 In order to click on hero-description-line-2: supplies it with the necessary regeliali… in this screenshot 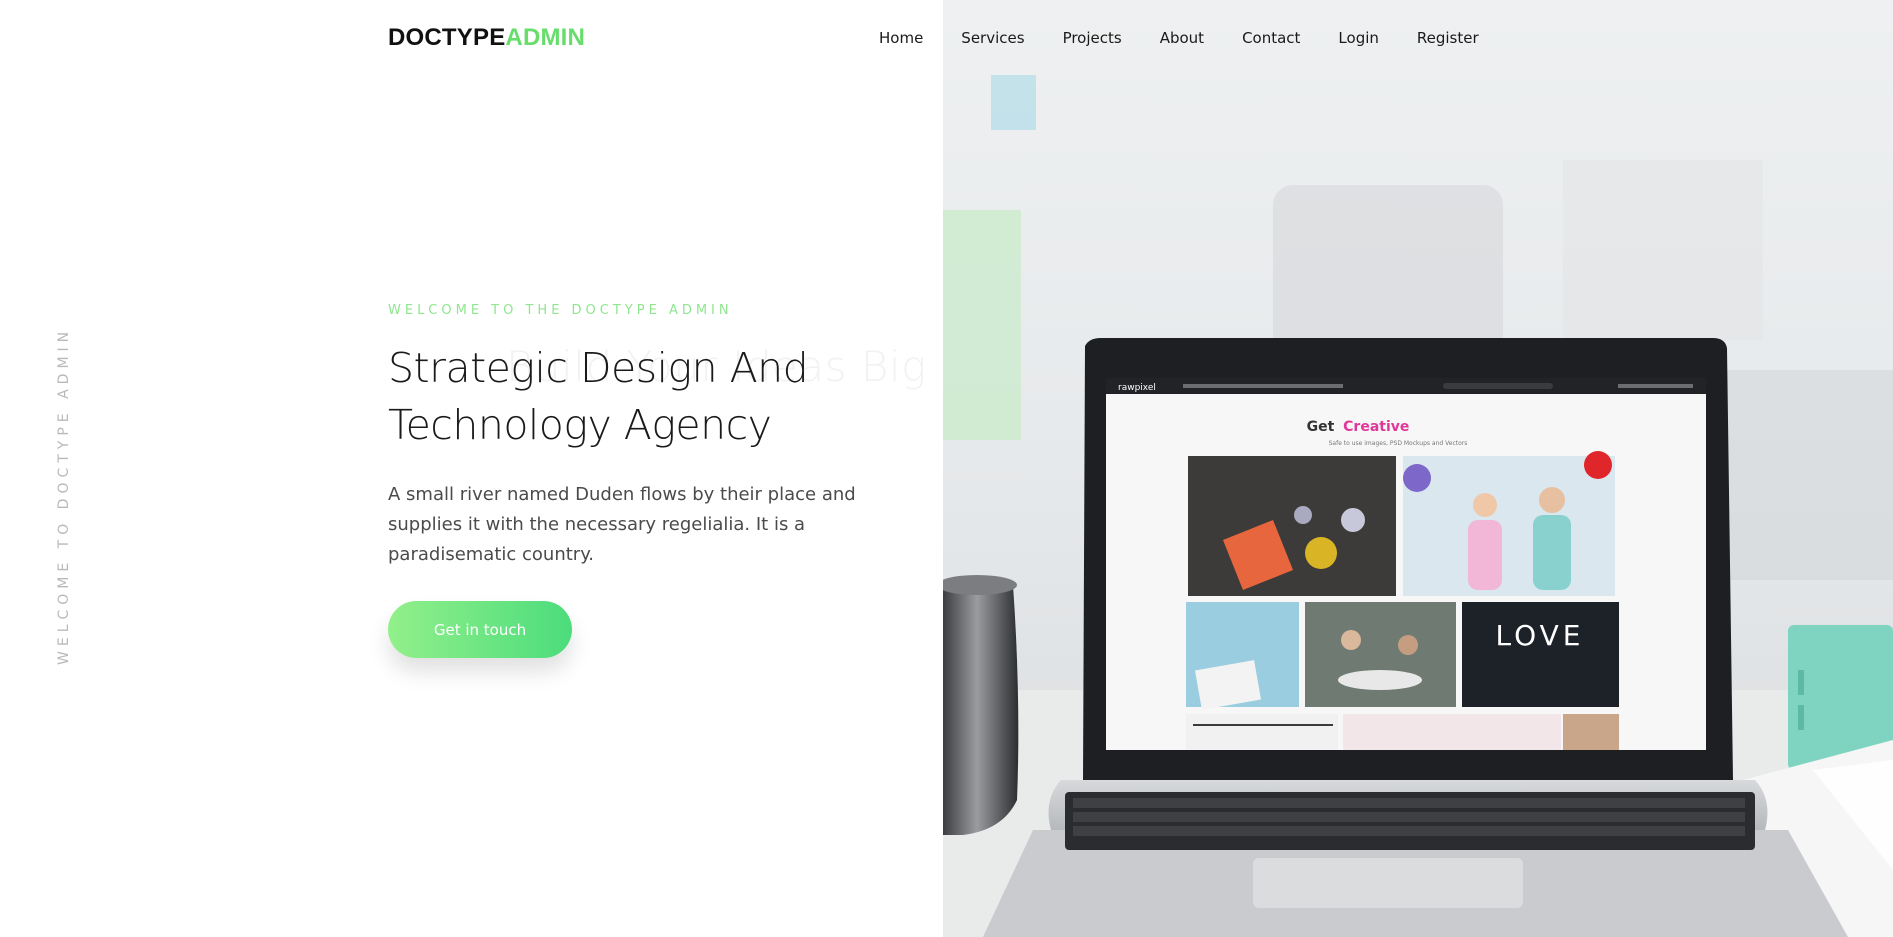, I will do `click(597, 524)`.